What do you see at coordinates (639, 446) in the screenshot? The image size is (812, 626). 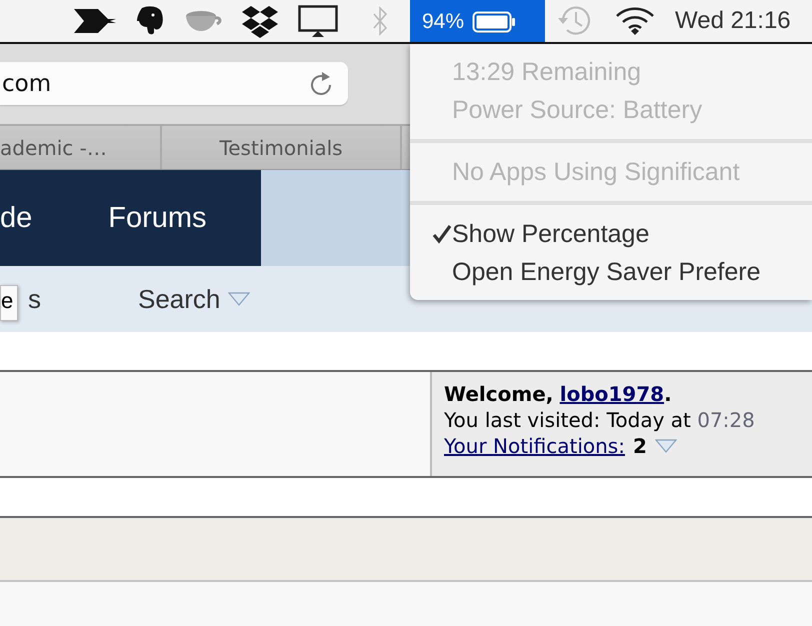 I see `notification-count: 2` at bounding box center [639, 446].